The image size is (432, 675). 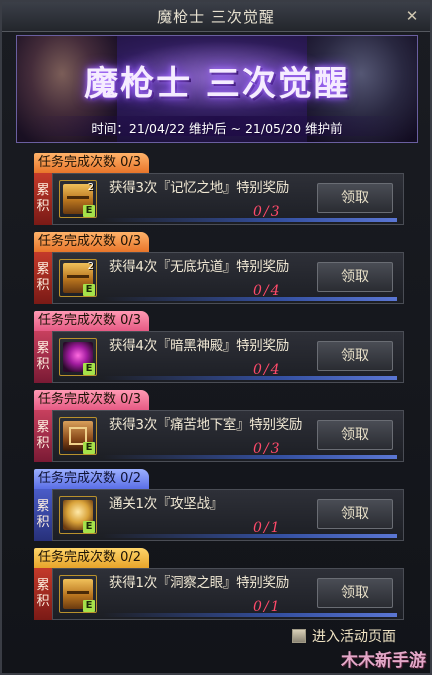 I want to click on close-icon: ✕, so click(x=412, y=16).